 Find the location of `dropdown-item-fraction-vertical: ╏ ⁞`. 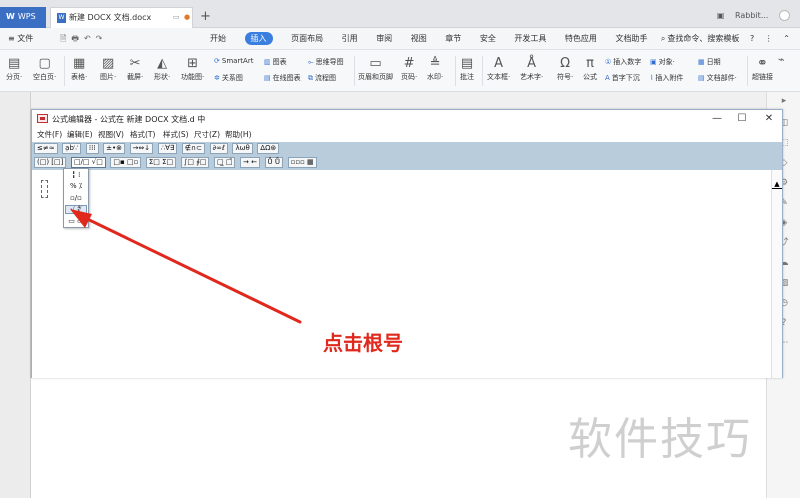

dropdown-item-fraction-vertical: ╏ ⁞ is located at coordinates (76, 175).